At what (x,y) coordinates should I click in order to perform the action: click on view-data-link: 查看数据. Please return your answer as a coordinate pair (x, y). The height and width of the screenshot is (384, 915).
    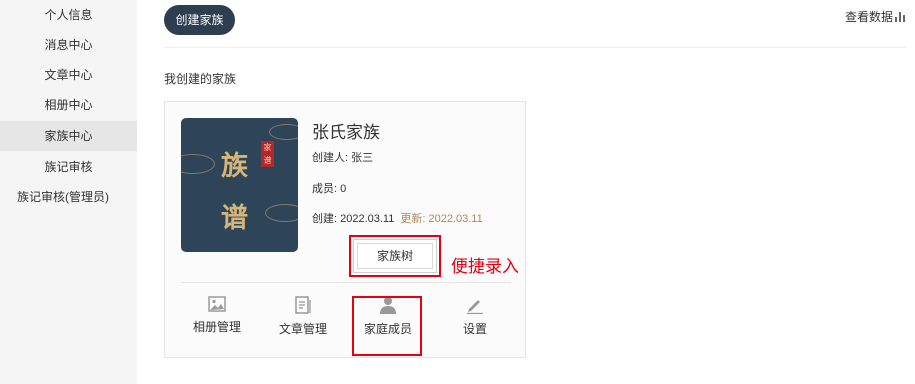
    Looking at the image, I should click on (875, 16).